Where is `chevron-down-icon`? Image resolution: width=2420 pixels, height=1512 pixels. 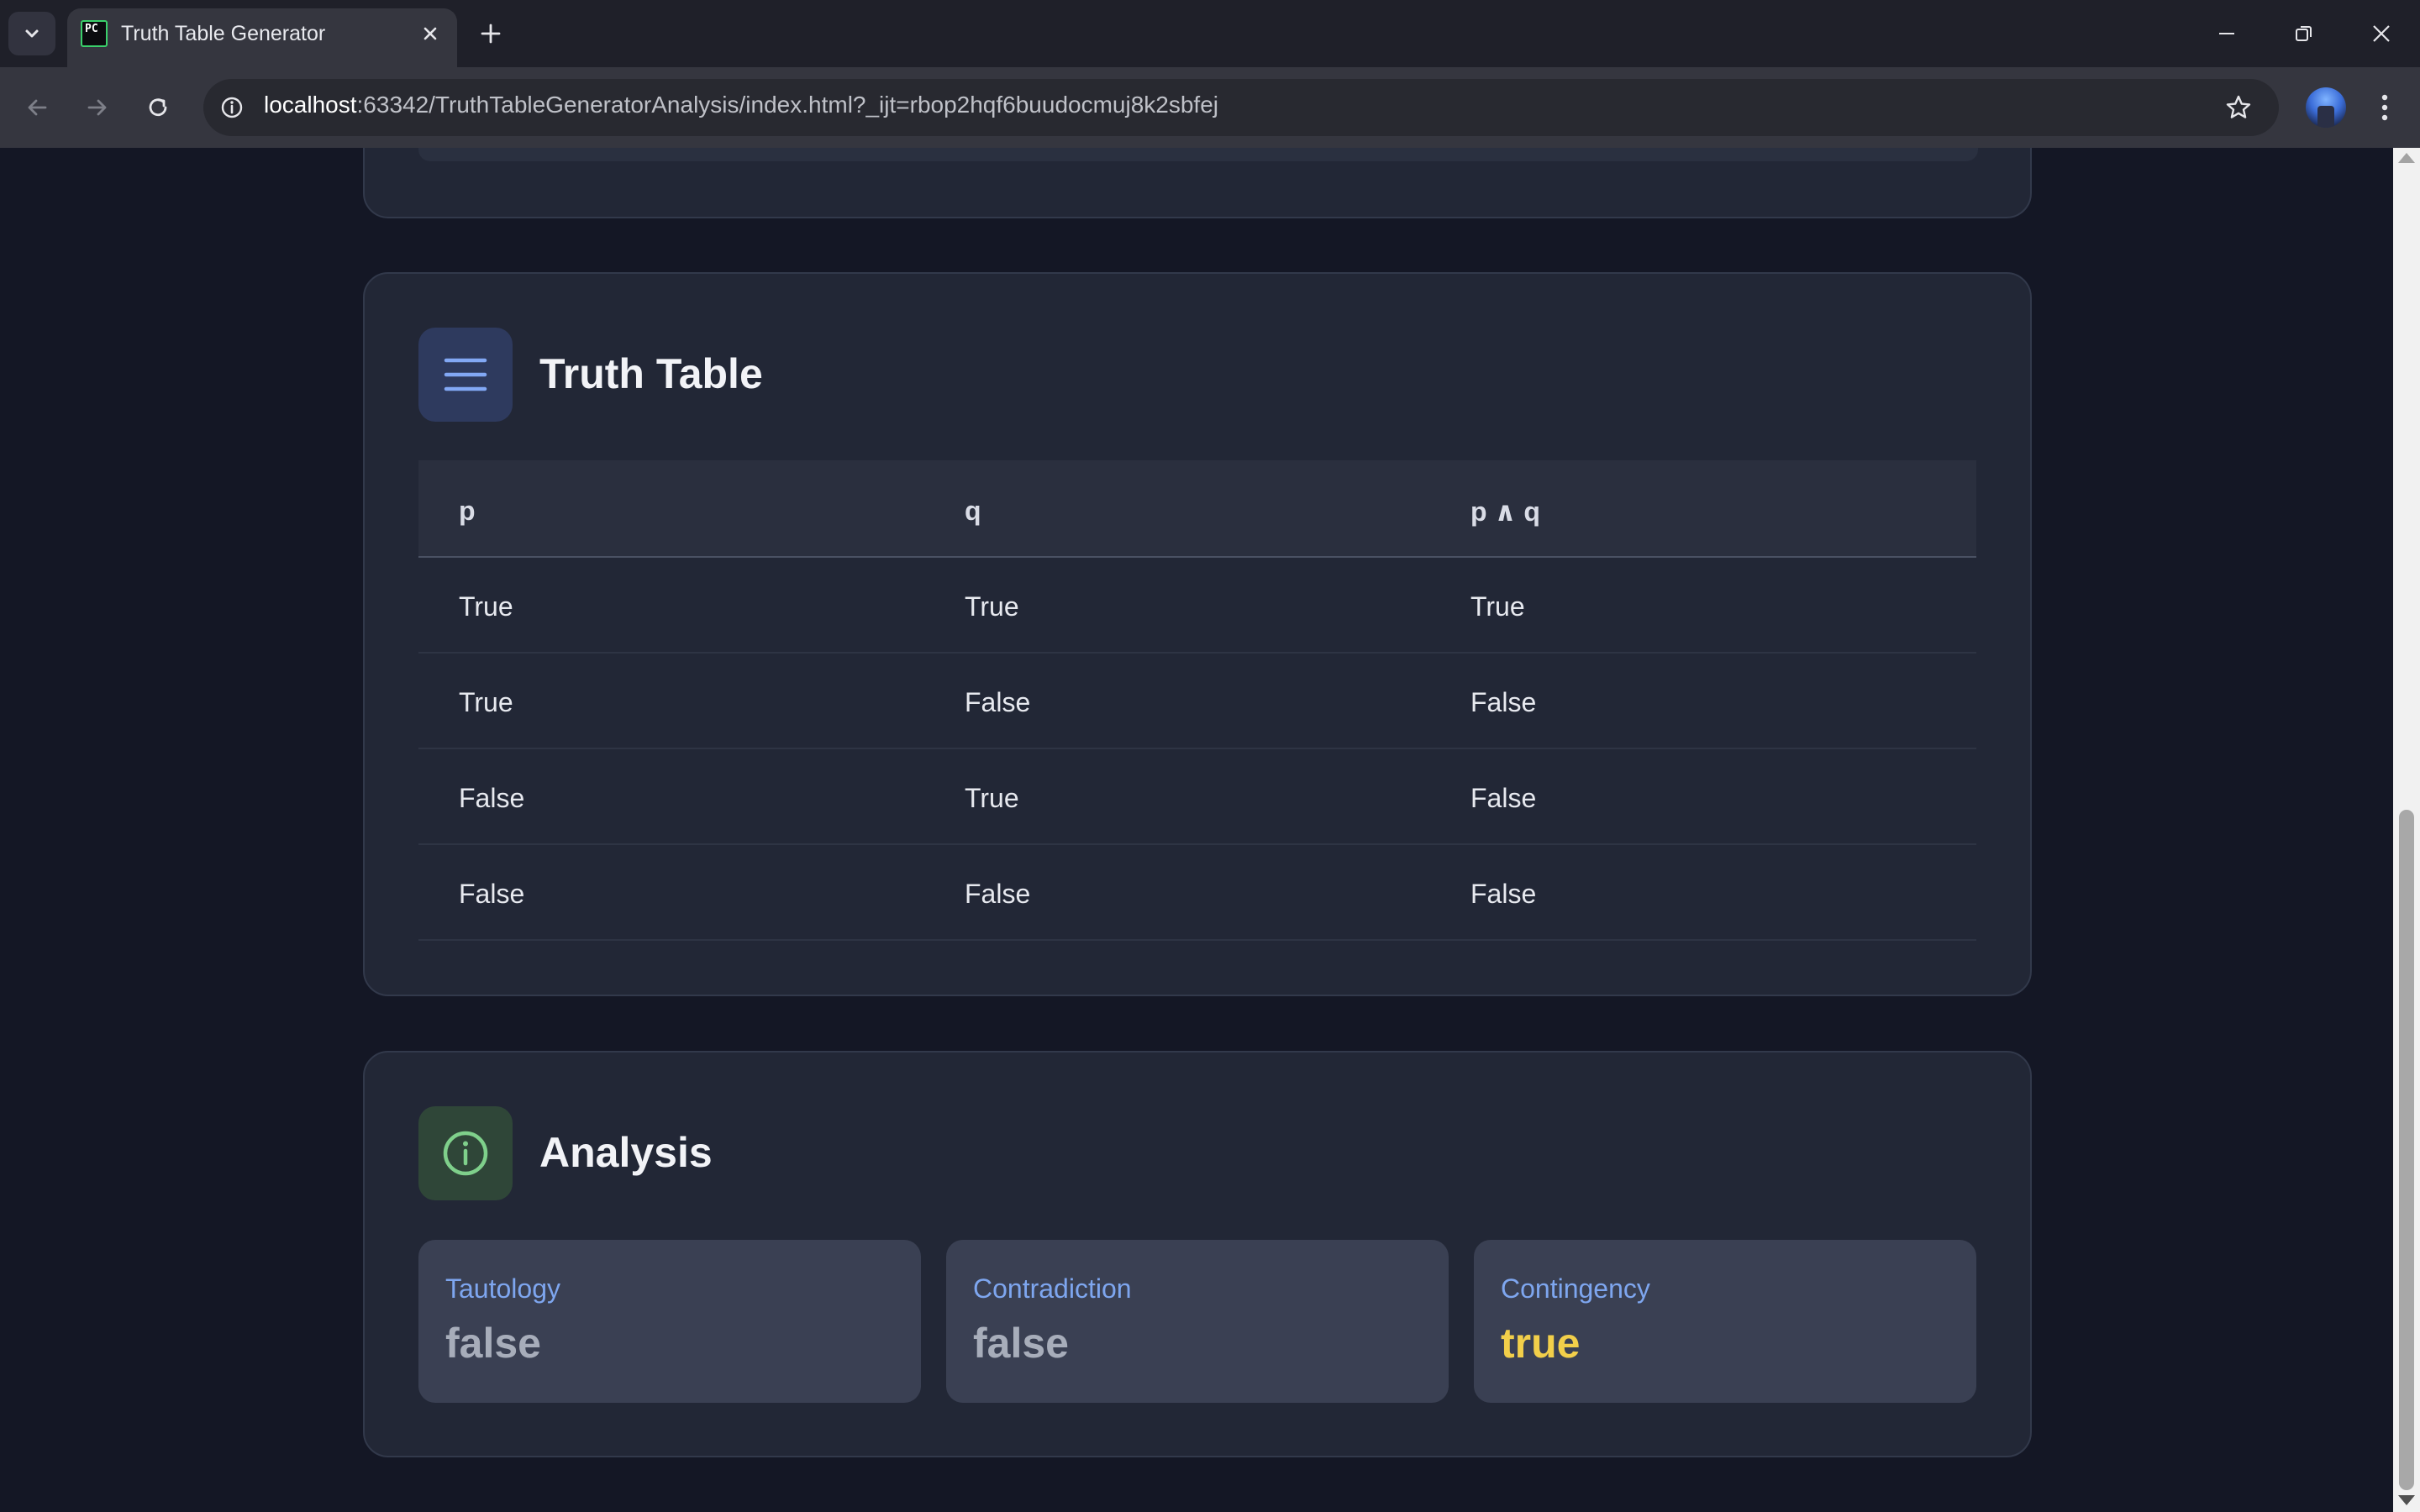 chevron-down-icon is located at coordinates (32, 33).